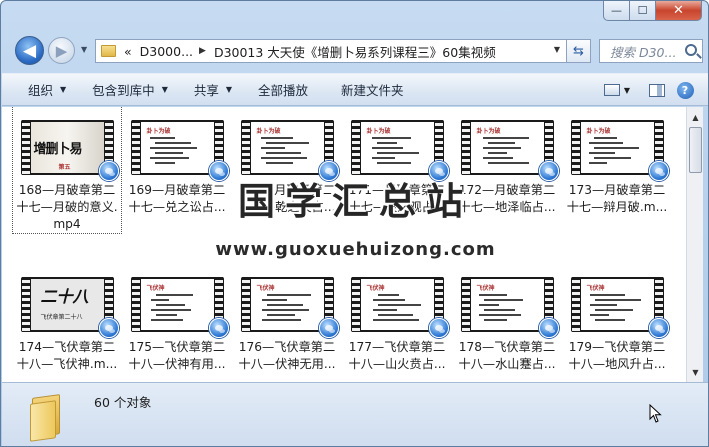 The width and height of the screenshot is (709, 447). What do you see at coordinates (61, 317) in the screenshot?
I see `thumbnail-subtitle: 飞伏章第二十八` at bounding box center [61, 317].